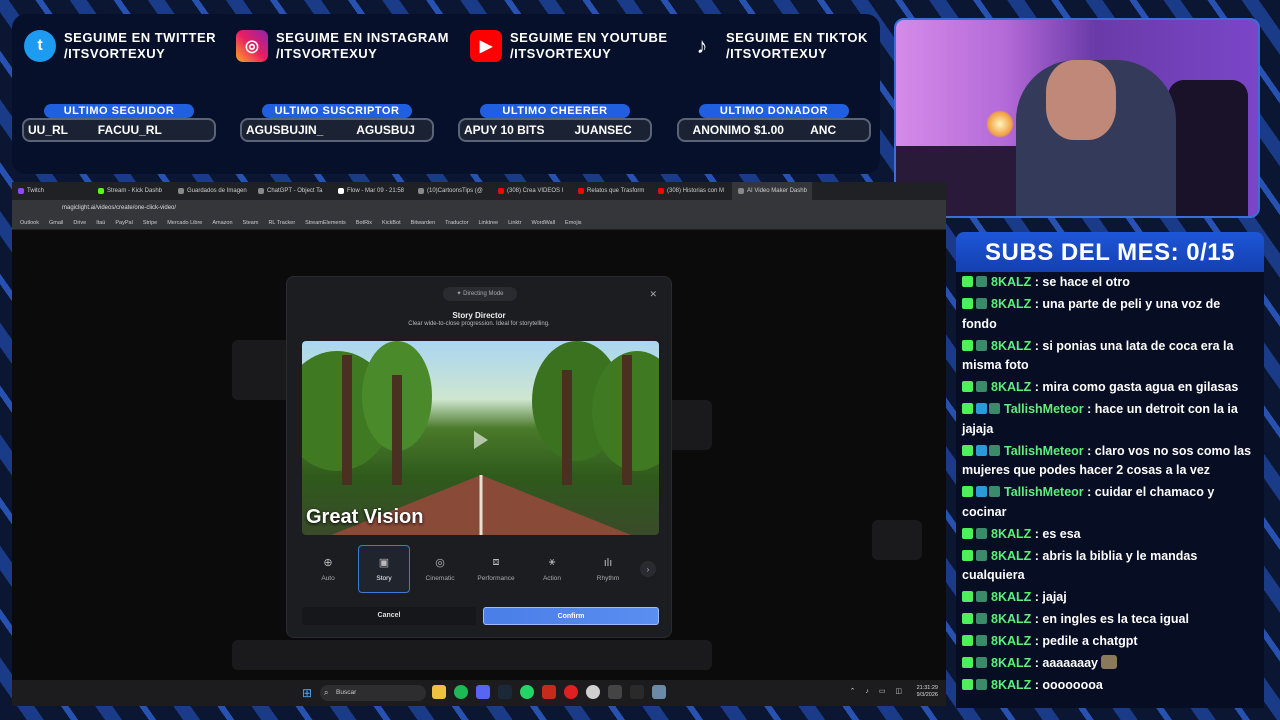 This screenshot has height=720, width=1280. What do you see at coordinates (384, 569) in the screenshot?
I see `style-option-story: ▣ Story` at bounding box center [384, 569].